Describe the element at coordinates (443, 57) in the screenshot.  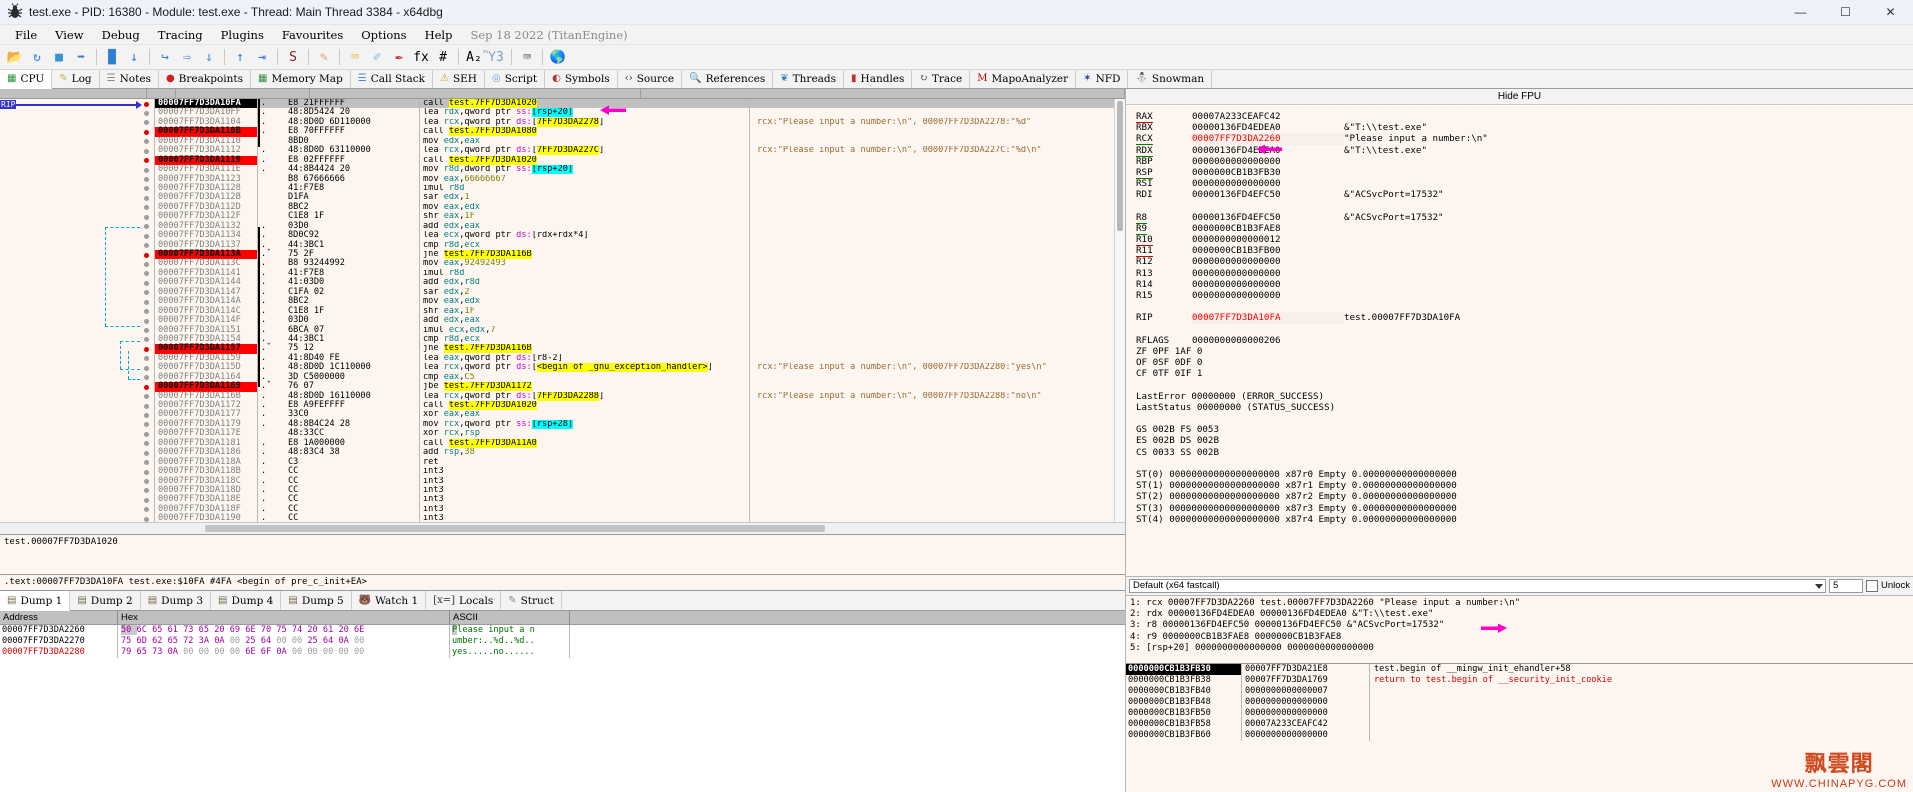
I see `hash-icon: #` at that location.